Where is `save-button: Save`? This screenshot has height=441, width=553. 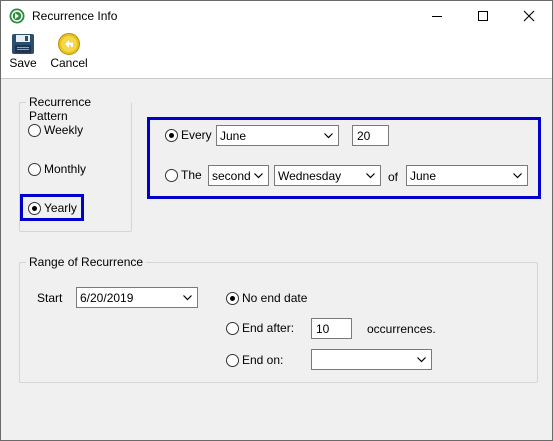 save-button: Save is located at coordinates (23, 51).